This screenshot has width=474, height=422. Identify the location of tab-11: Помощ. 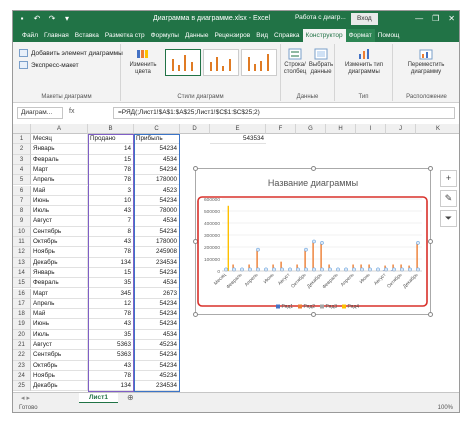
(389, 35).